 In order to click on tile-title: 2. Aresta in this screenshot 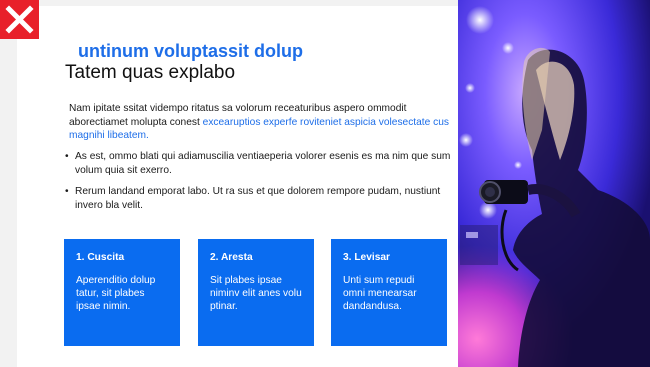, I will do `click(231, 257)`.